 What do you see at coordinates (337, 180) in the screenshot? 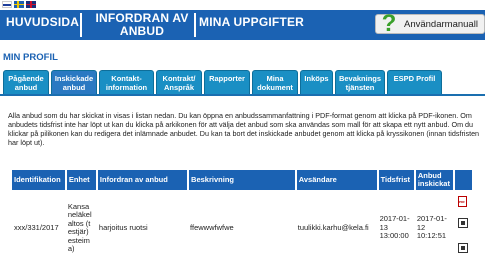
I see `column-header: Avsändare` at bounding box center [337, 180].